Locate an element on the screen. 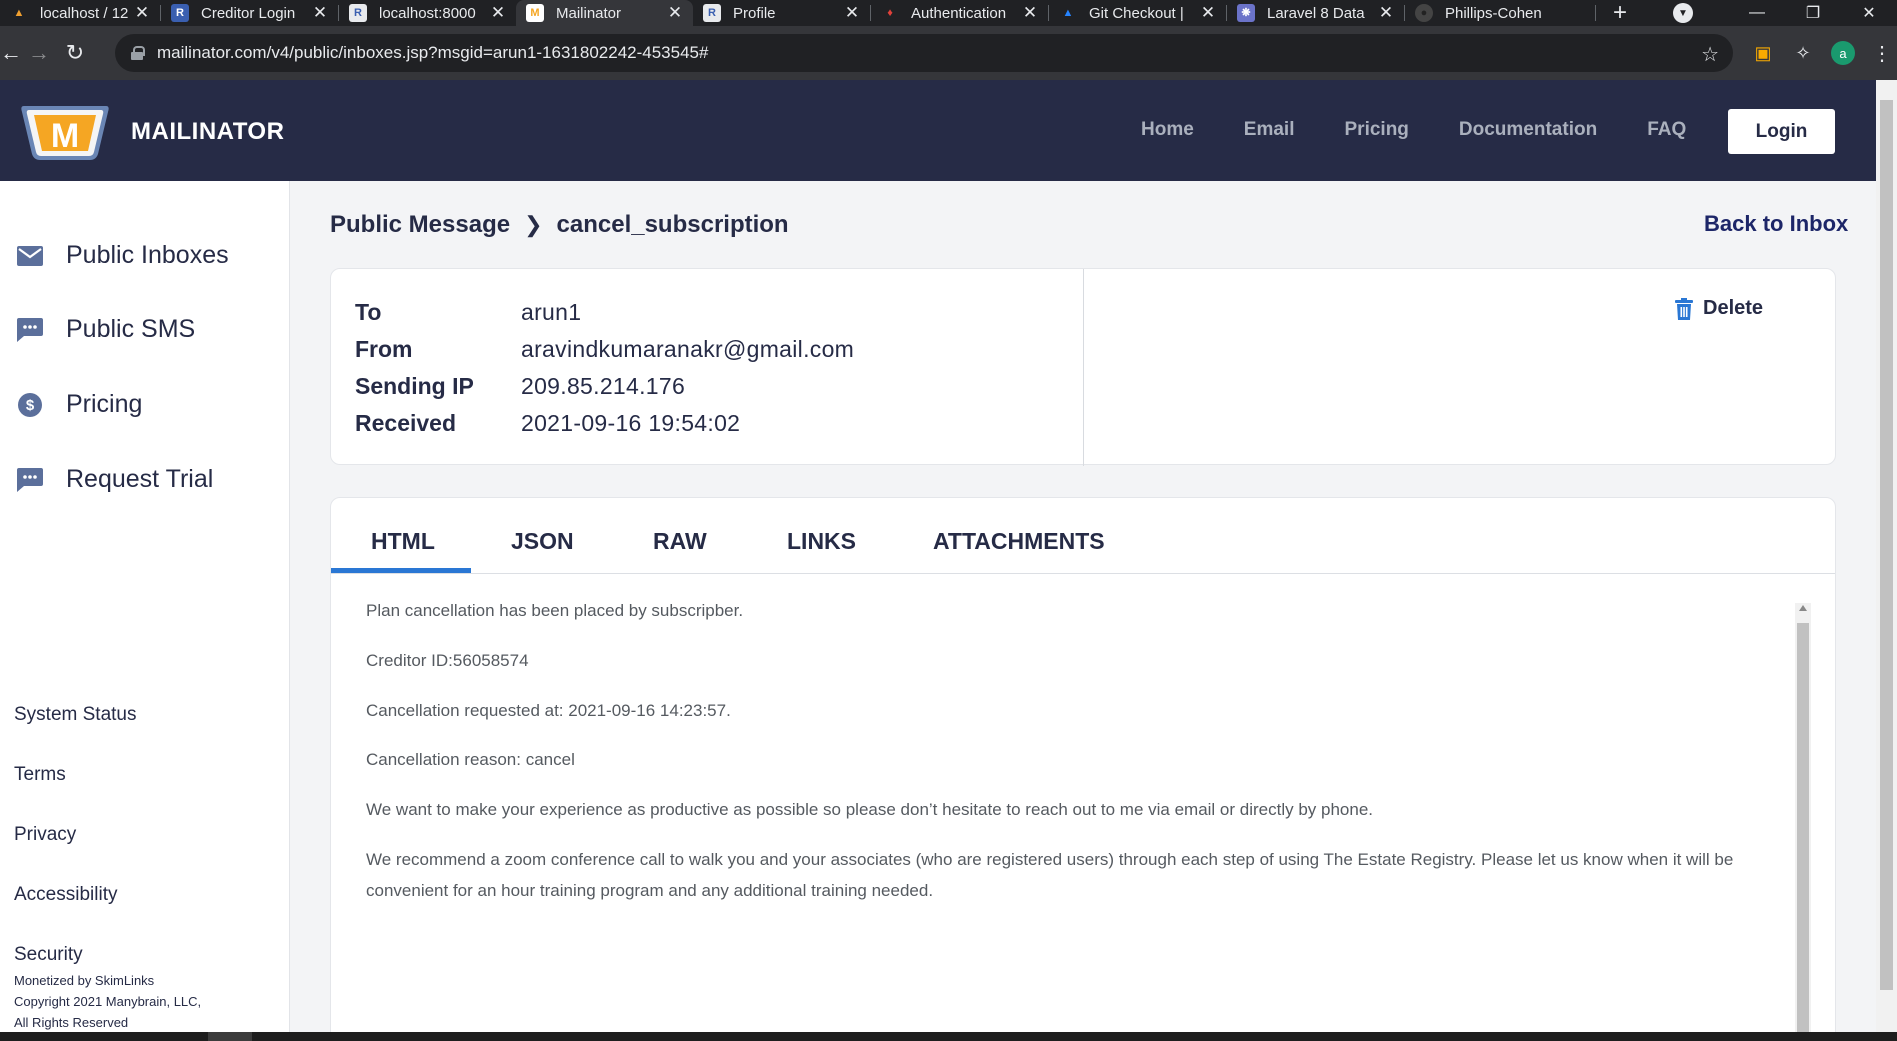 The height and width of the screenshot is (1041, 1897). footer-link-privacy: Privacy is located at coordinates (45, 835).